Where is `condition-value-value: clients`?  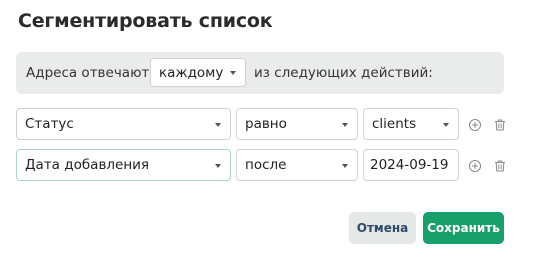
condition-value-value: clients is located at coordinates (394, 124).